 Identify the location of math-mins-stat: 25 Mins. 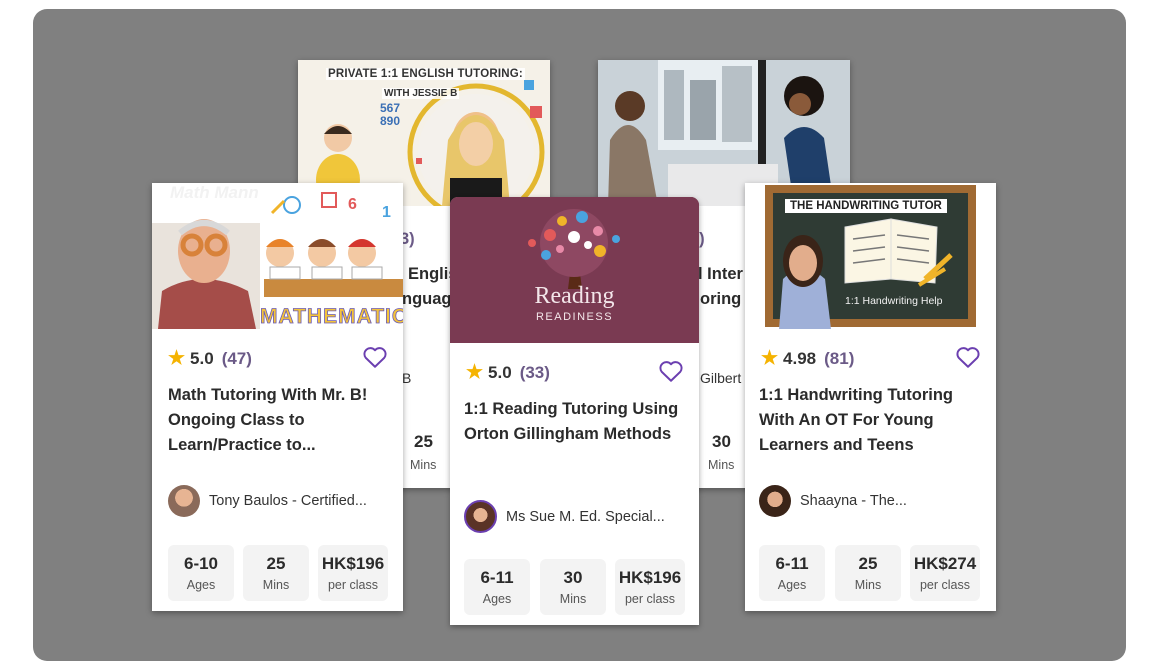
(276, 573).